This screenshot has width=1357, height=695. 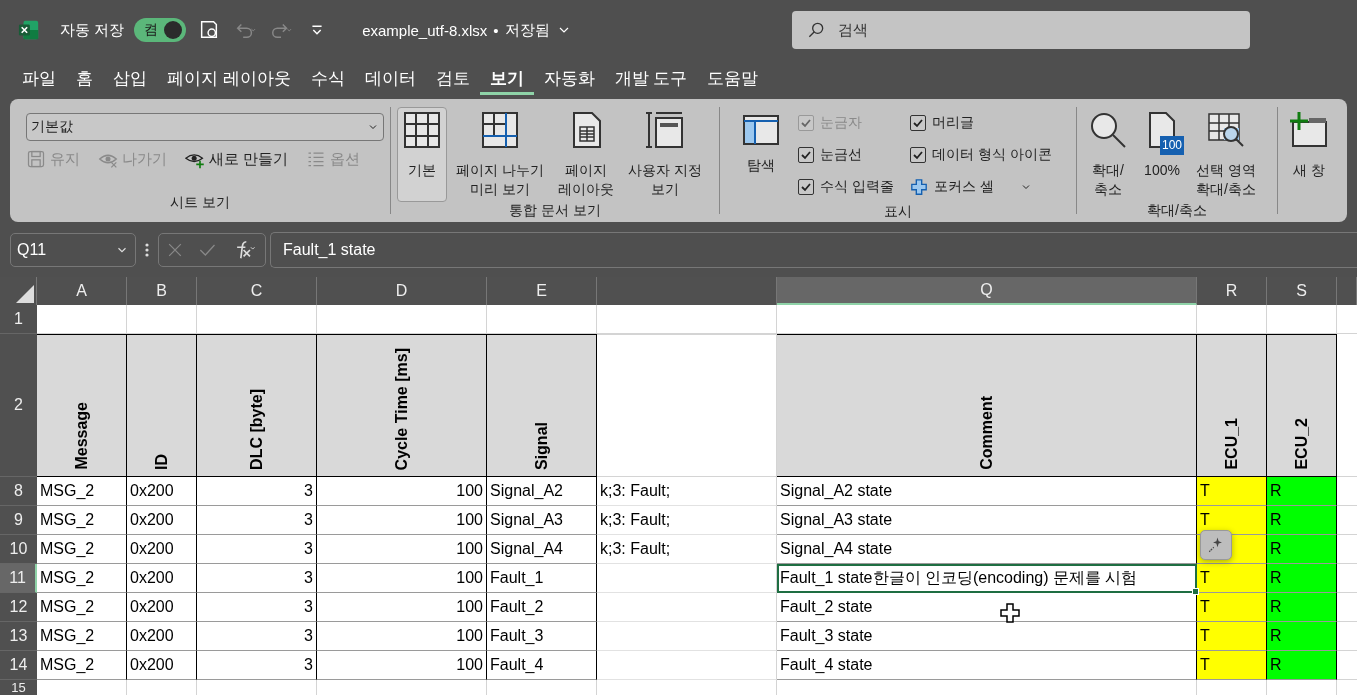 What do you see at coordinates (161, 462) in the screenshot?
I see `column-title: ID` at bounding box center [161, 462].